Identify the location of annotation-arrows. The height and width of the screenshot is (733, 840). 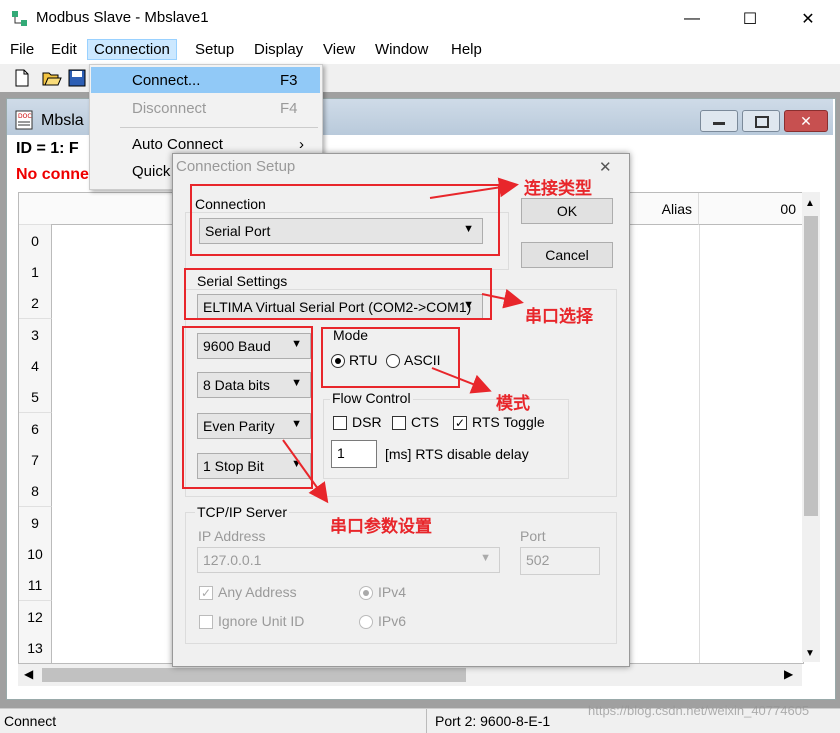
(403, 340).